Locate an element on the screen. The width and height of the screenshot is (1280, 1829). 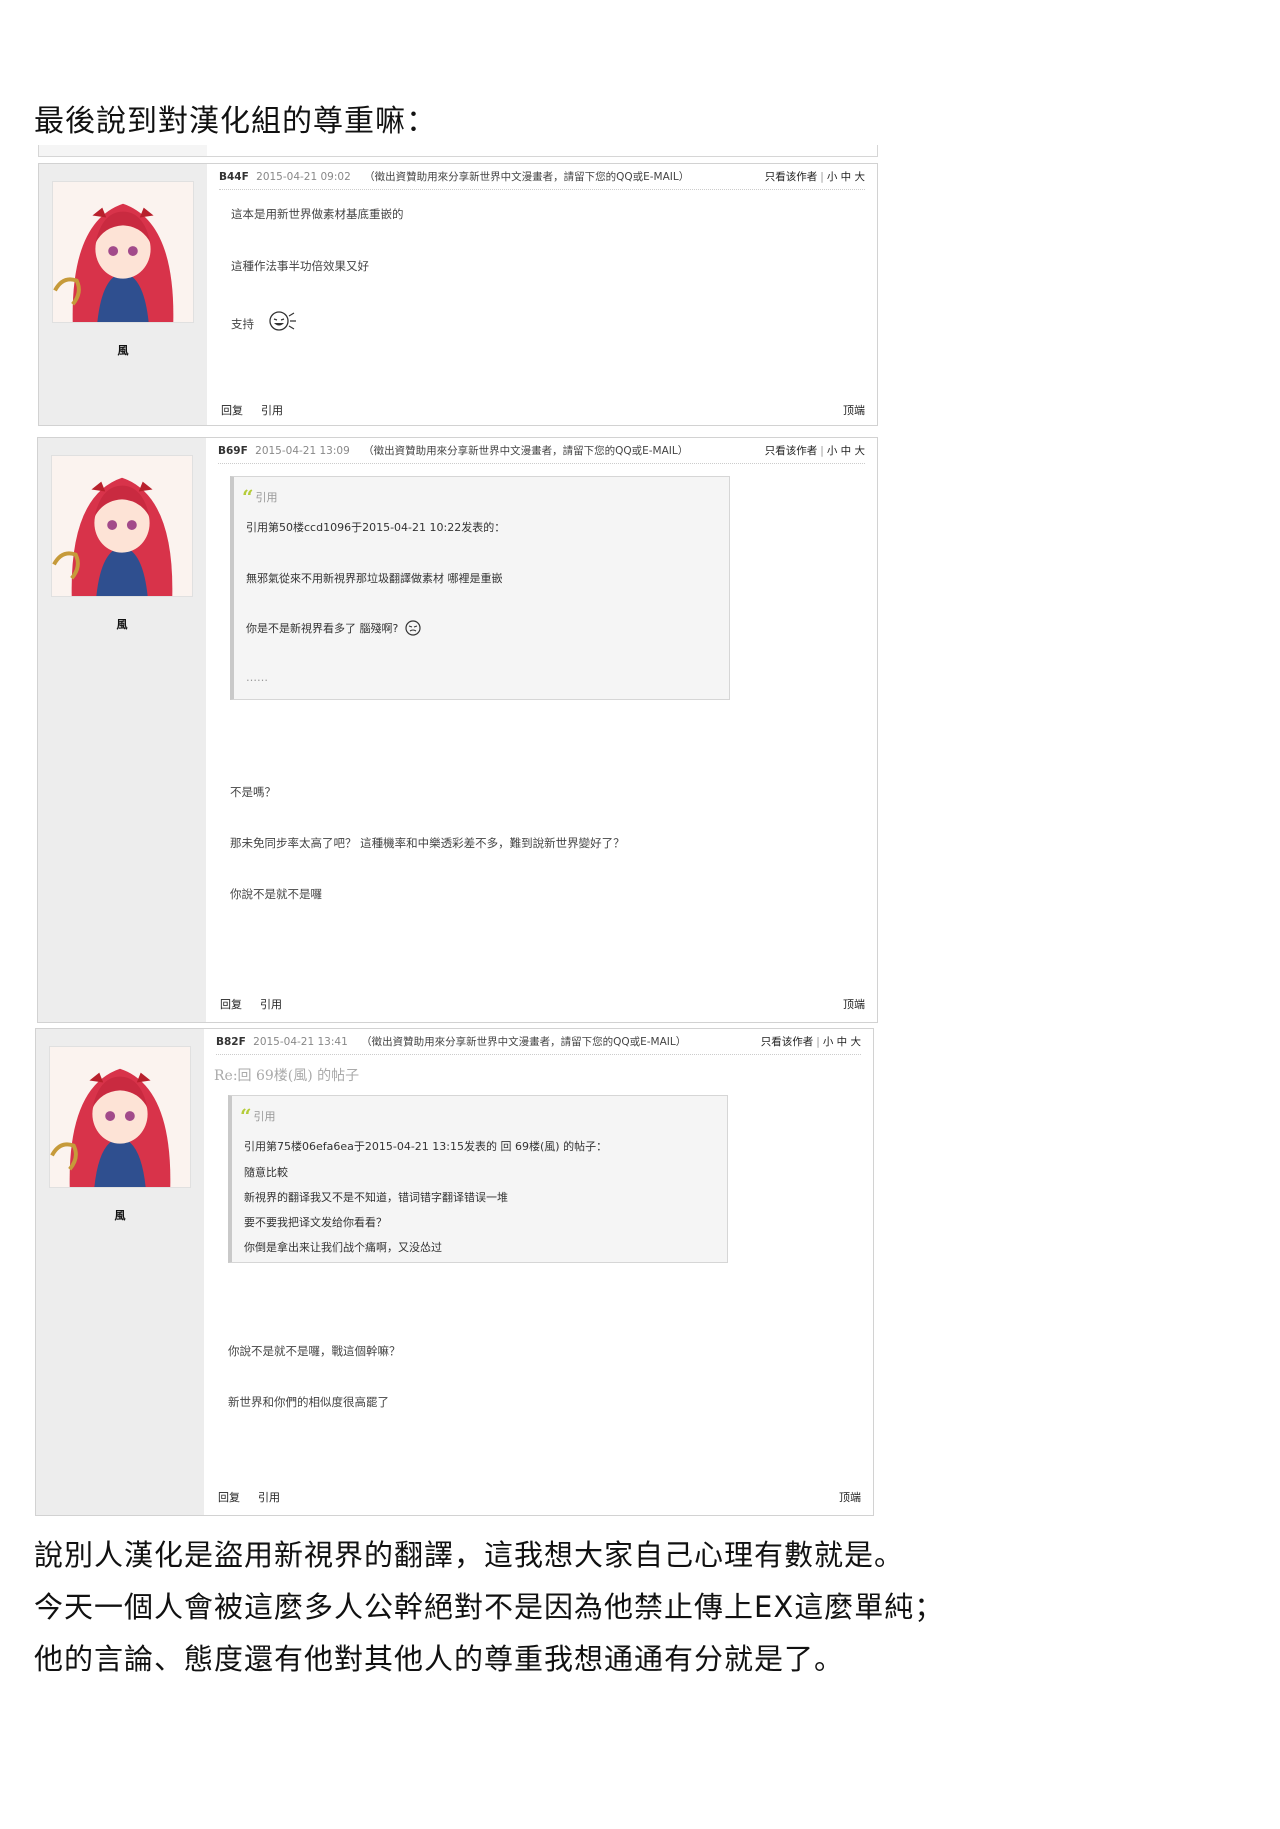
angry-face-icon is located at coordinates (413, 629).